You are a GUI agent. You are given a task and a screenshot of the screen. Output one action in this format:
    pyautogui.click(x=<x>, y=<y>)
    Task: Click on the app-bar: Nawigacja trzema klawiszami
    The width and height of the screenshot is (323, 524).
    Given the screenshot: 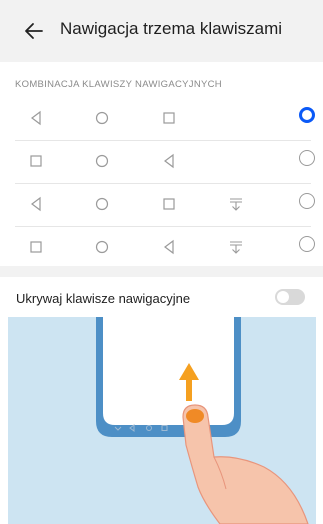 What is the action you would take?
    pyautogui.click(x=161, y=31)
    